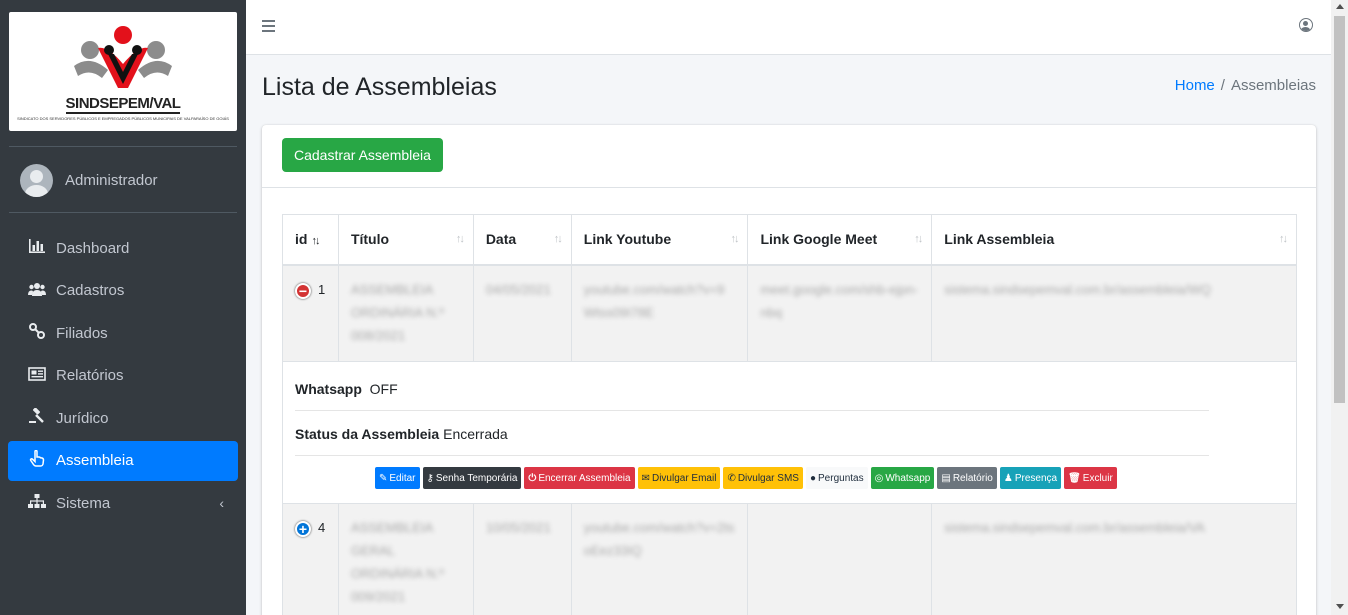 The image size is (1348, 615). What do you see at coordinates (123, 460) in the screenshot?
I see `sidebar-item-assembleia: Assembleia` at bounding box center [123, 460].